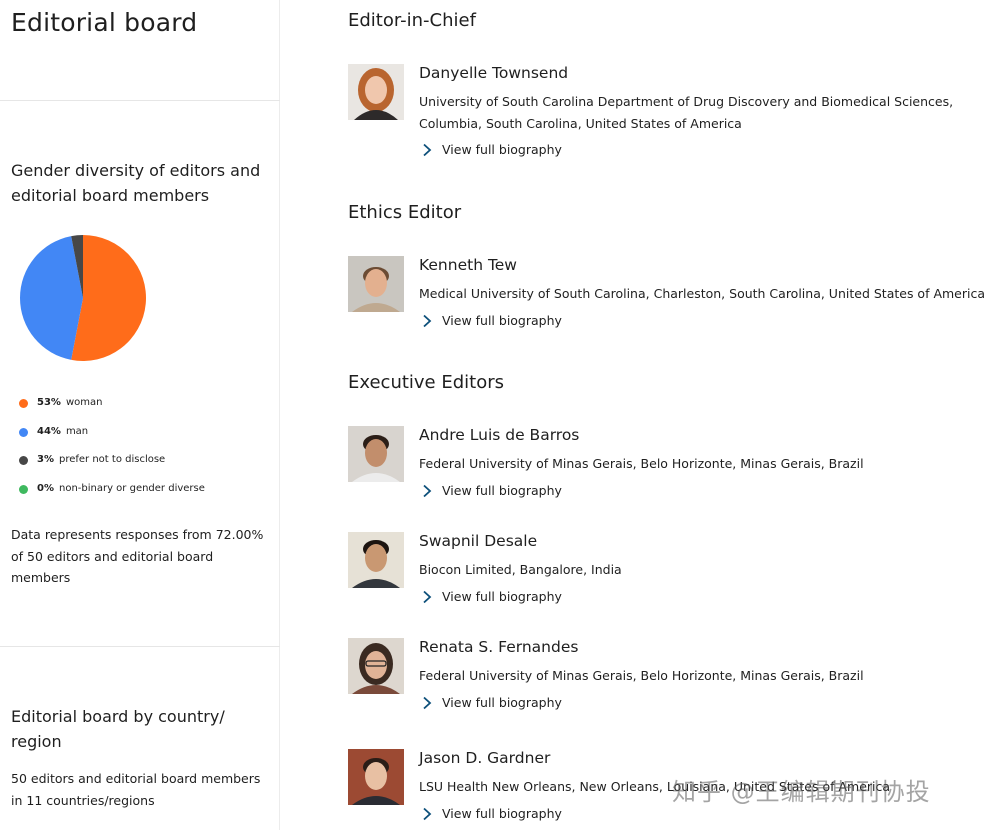  What do you see at coordinates (144, 468) in the screenshot?
I see `legend-item-prefer-not: 3% prefer not to disclose` at bounding box center [144, 468].